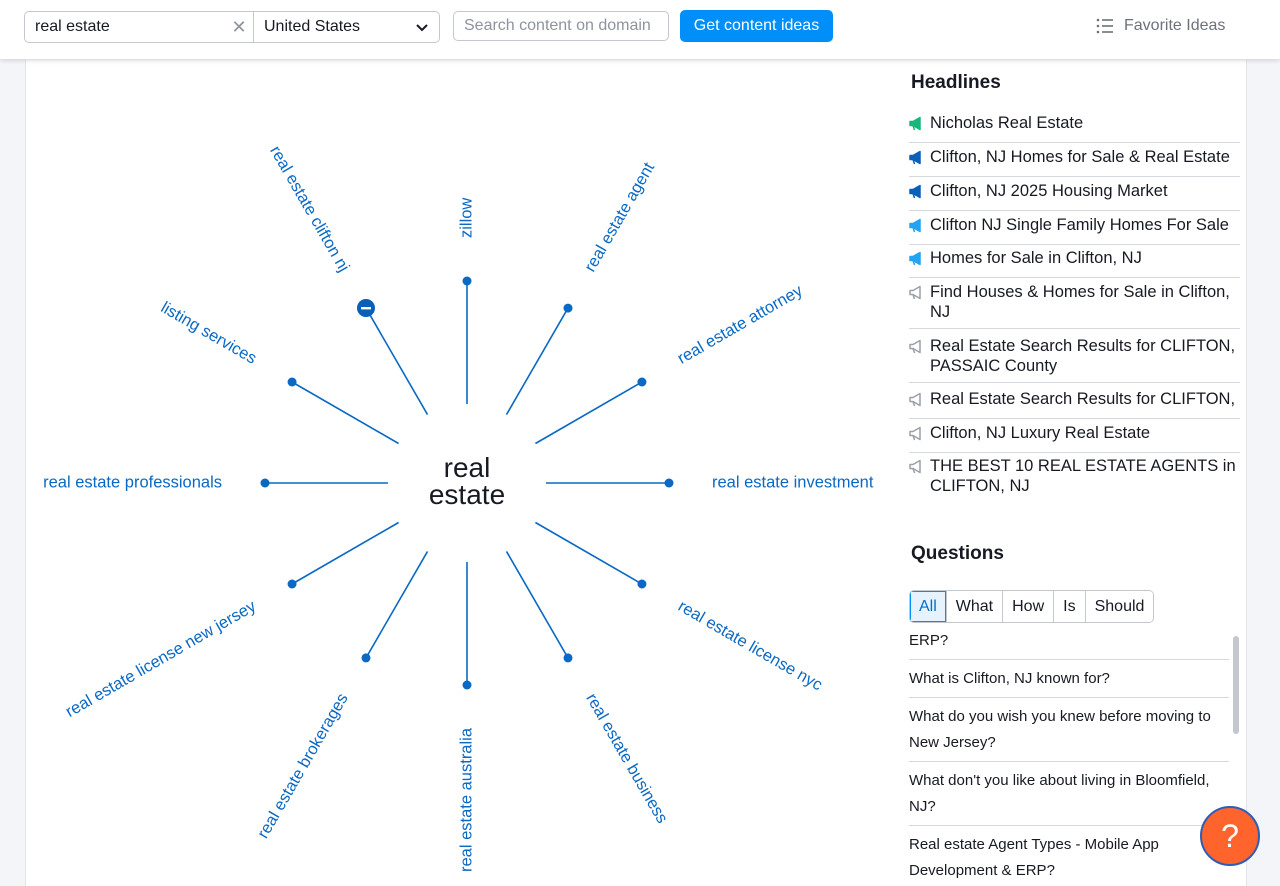  What do you see at coordinates (422, 28) in the screenshot?
I see `chevron-down-icon` at bounding box center [422, 28].